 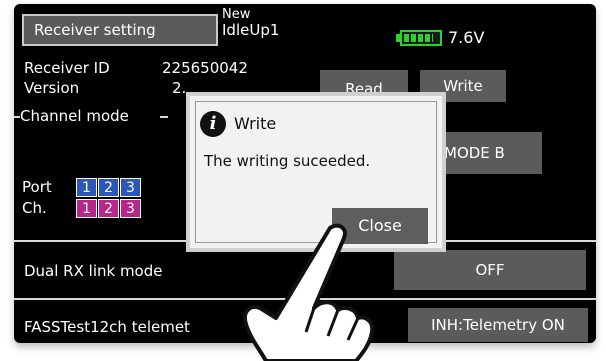 What do you see at coordinates (108, 208) in the screenshot?
I see `channel-cell: 2` at bounding box center [108, 208].